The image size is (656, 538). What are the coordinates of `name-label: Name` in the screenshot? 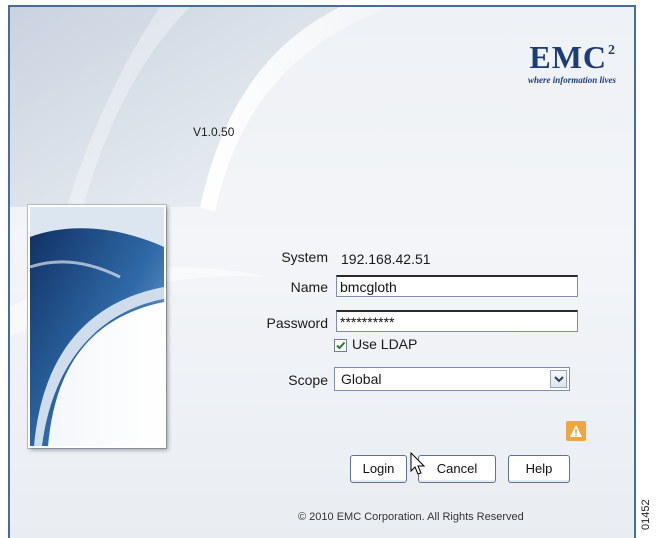 It's located at (309, 287).